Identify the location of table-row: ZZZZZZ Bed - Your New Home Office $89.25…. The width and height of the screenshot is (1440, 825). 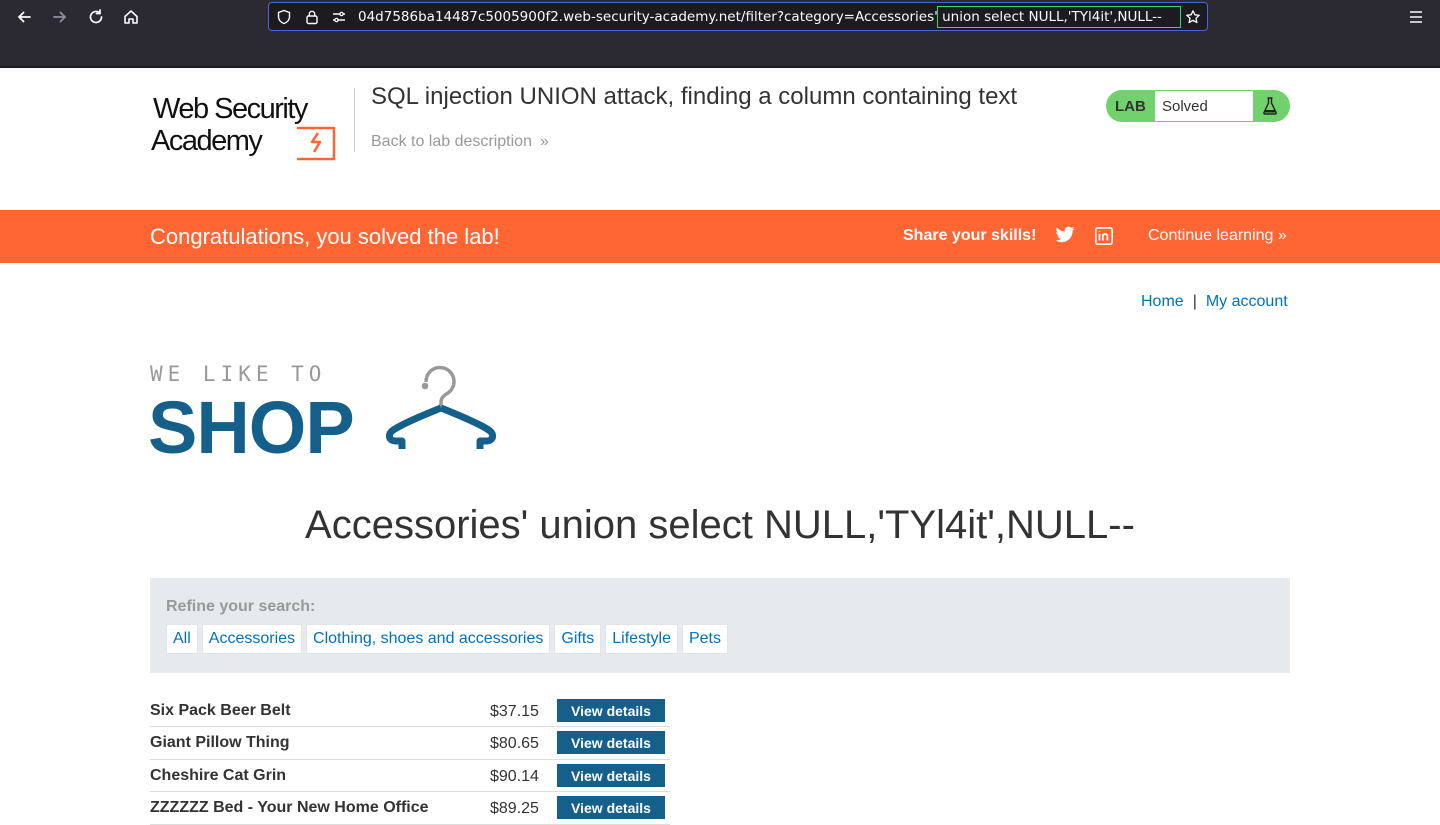
(410, 808).